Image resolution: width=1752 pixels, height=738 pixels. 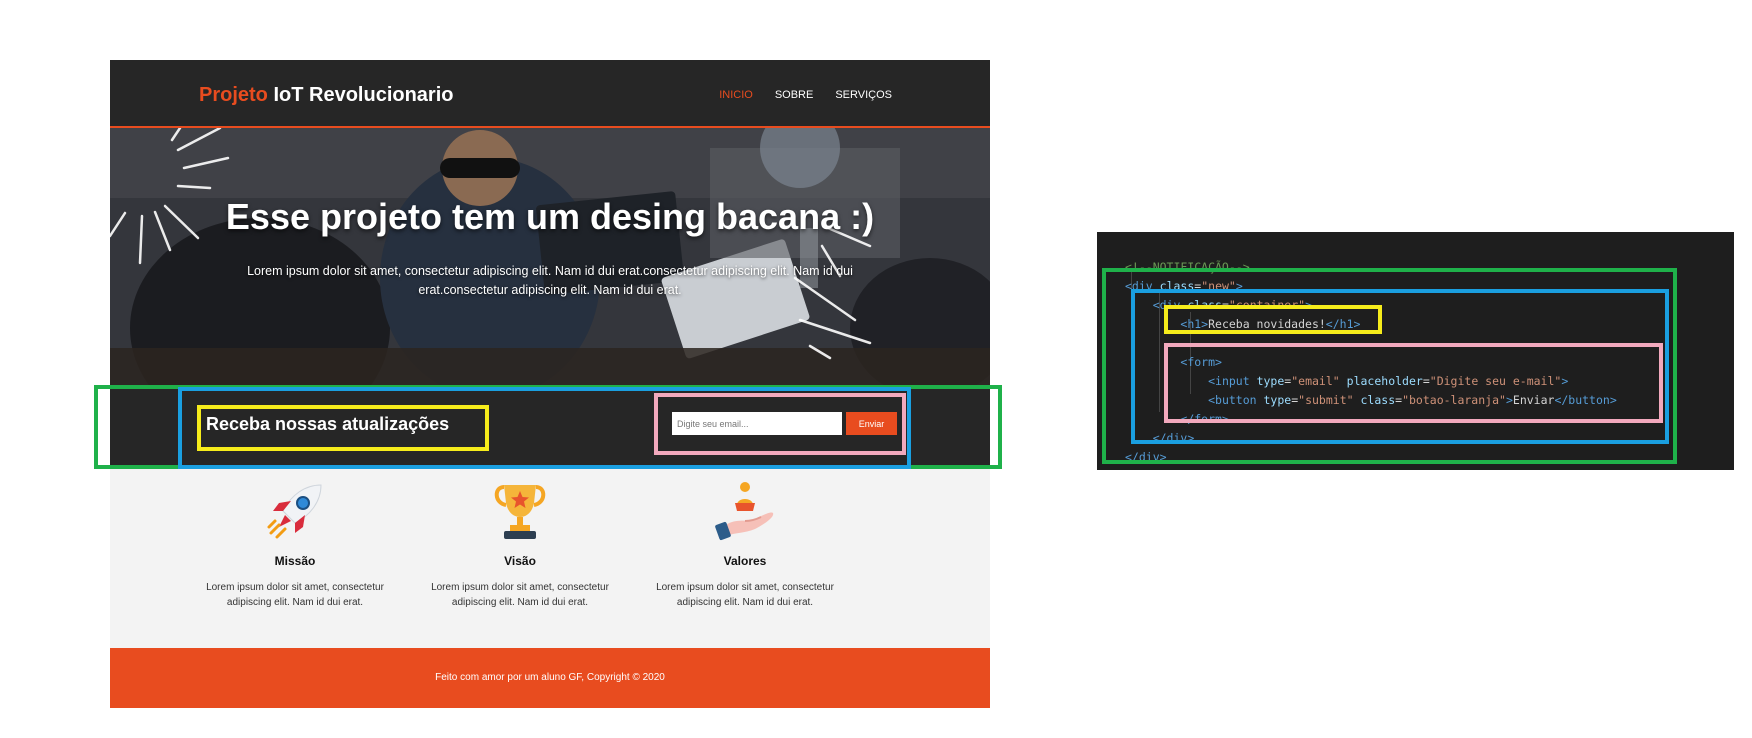 I want to click on newsletter-email-input, so click(x=757, y=423).